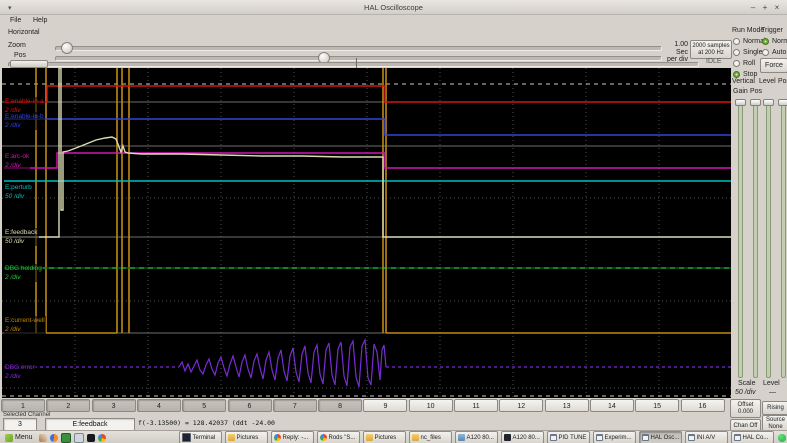 The height and width of the screenshot is (443, 787). Describe the element at coordinates (744, 63) in the screenshot. I see `run-mode-roll: Roll` at that location.